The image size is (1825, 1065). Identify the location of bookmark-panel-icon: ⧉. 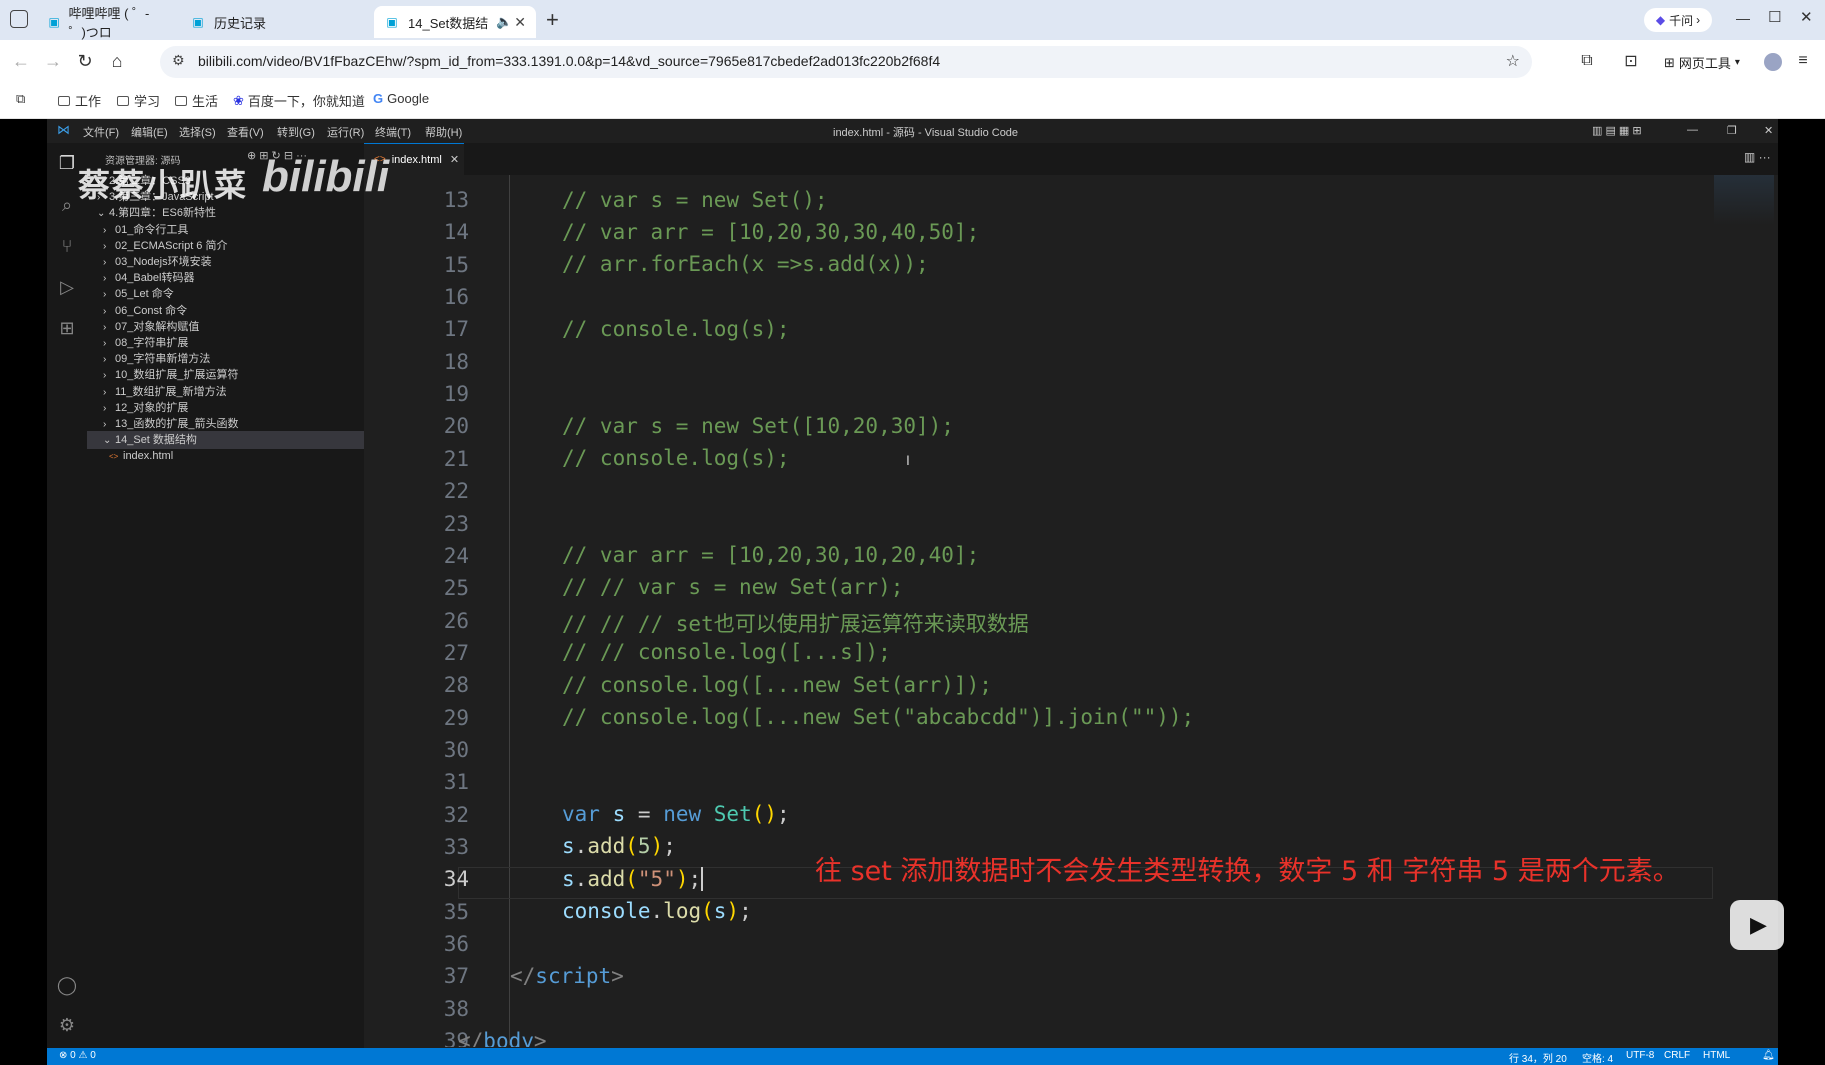
(20, 99).